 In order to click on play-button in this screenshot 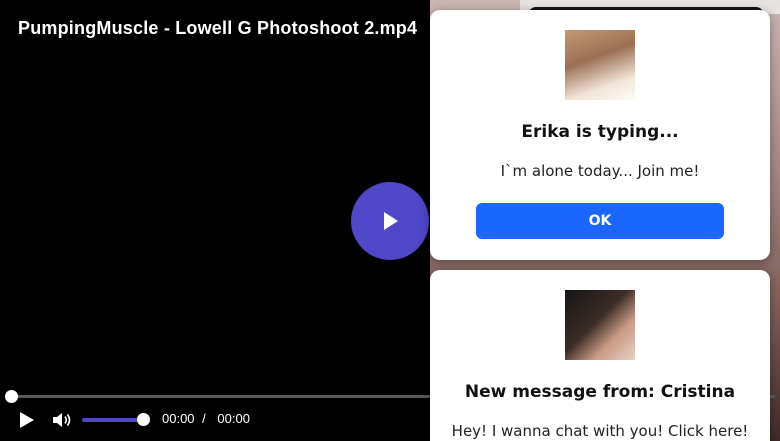, I will do `click(27, 420)`.